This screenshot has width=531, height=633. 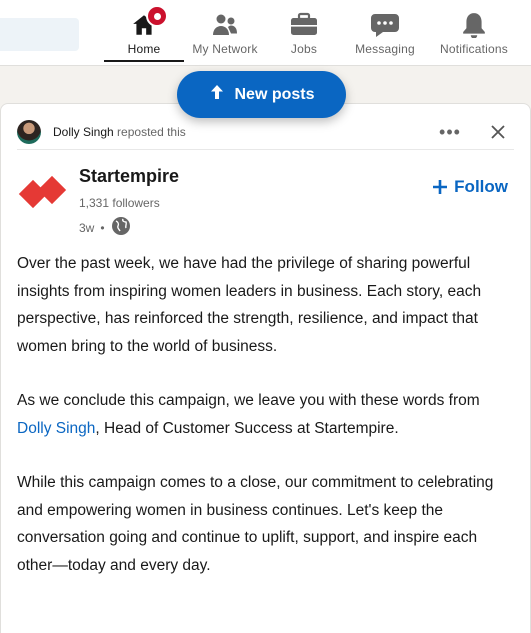 I want to click on nav-notifications-label: Notifications, so click(x=474, y=49).